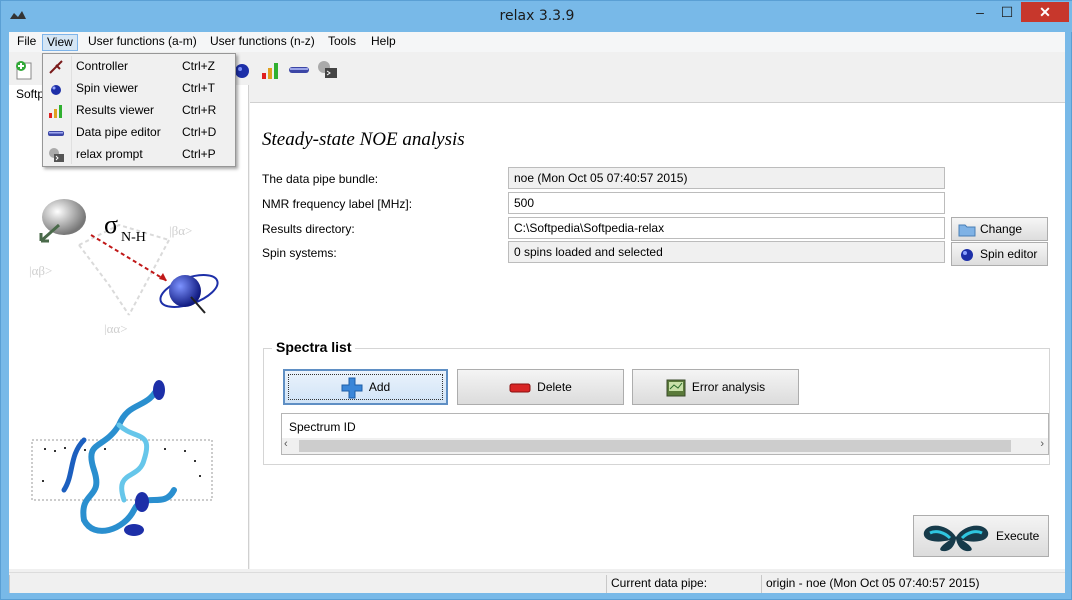 The image size is (1072, 600). Describe the element at coordinates (60, 42) in the screenshot. I see `menu-view: View` at that location.